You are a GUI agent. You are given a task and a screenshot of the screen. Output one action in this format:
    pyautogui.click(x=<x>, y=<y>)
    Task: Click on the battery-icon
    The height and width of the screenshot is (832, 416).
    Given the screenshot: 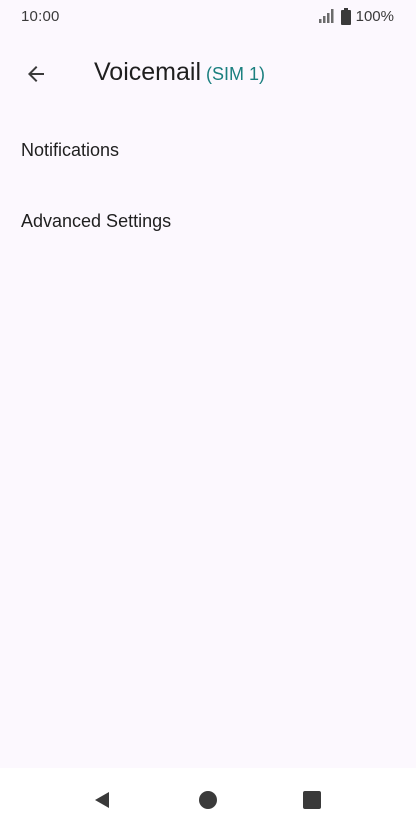 What is the action you would take?
    pyautogui.click(x=345, y=16)
    